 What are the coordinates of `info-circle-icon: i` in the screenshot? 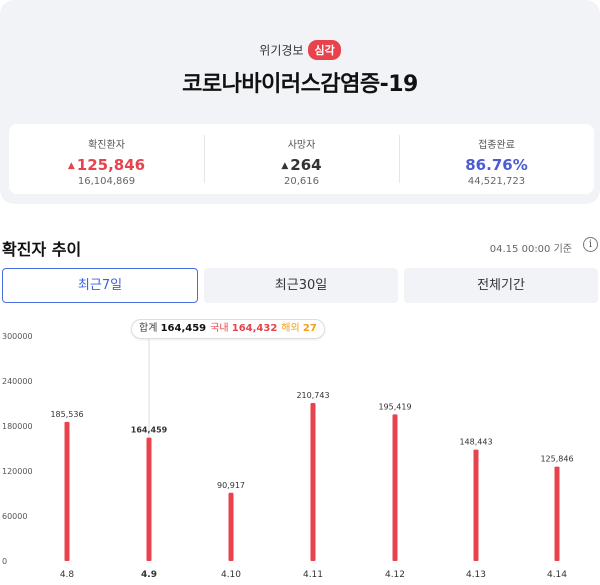 It's located at (590, 244).